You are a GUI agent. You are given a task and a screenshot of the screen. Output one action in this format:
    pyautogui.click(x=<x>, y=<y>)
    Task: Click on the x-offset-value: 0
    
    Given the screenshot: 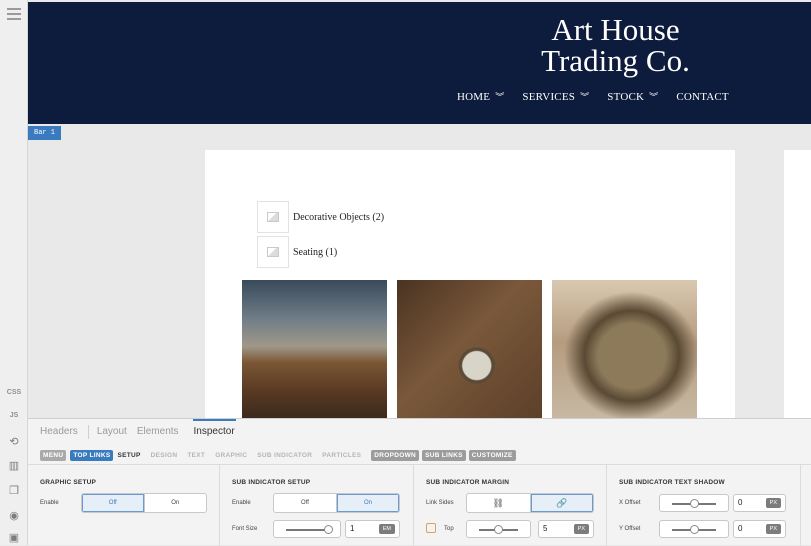 What is the action you would take?
    pyautogui.click(x=740, y=502)
    